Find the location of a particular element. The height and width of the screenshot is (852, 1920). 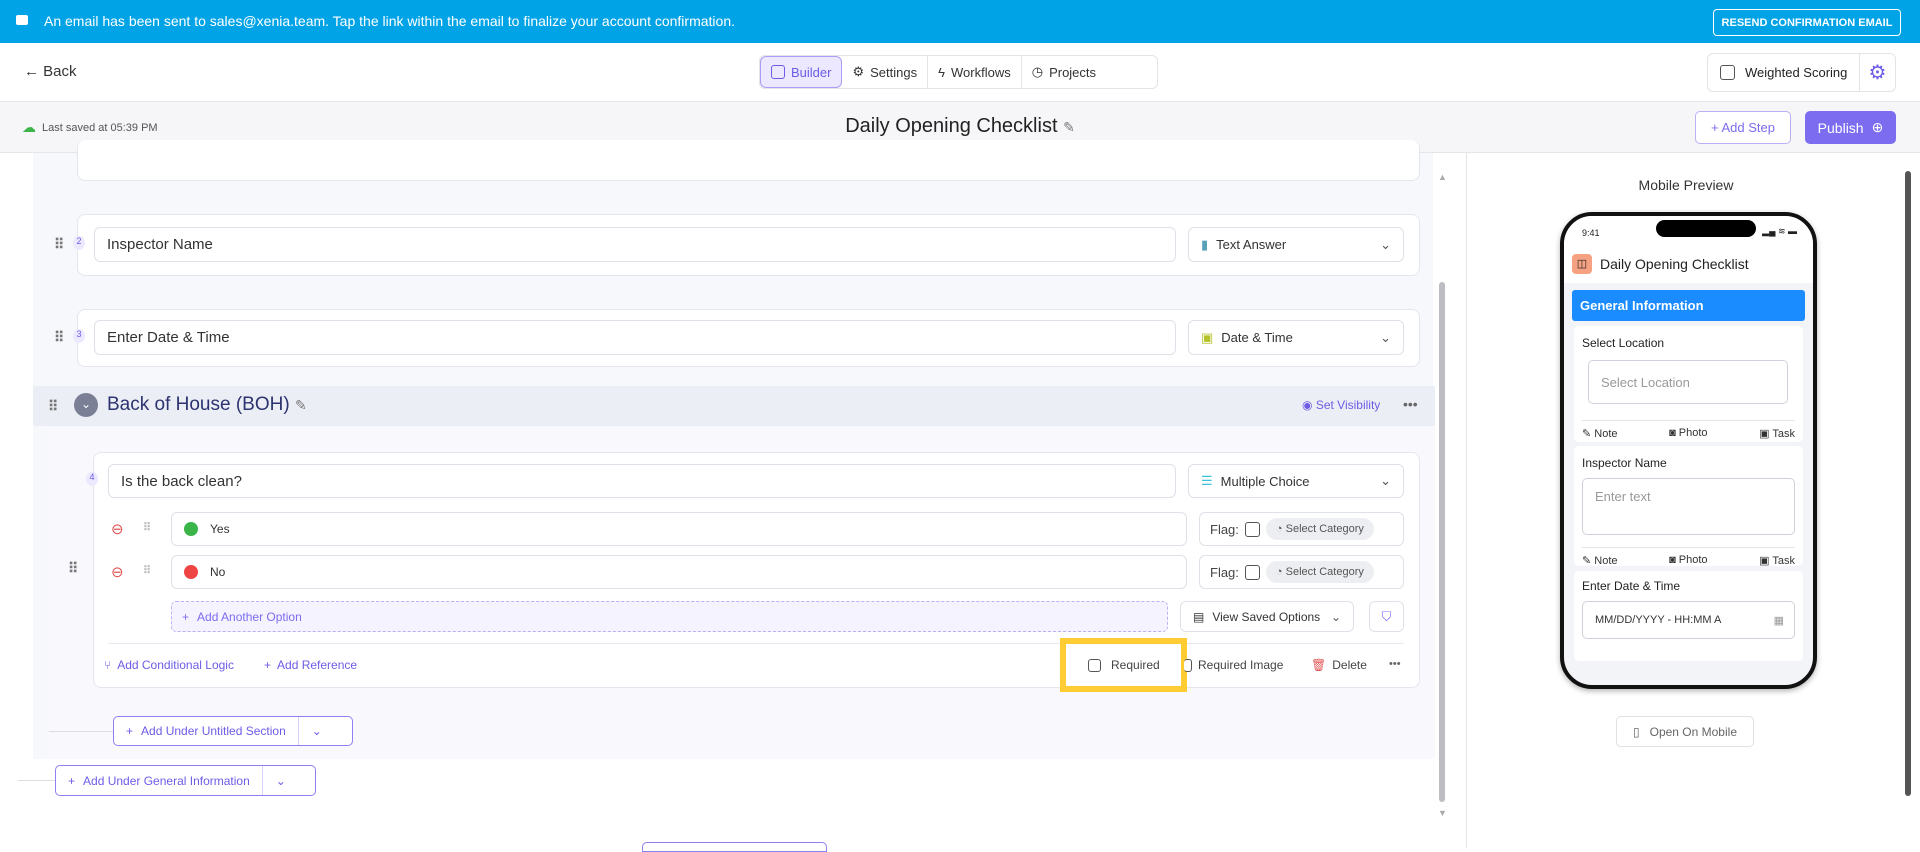

section-title-text: Back of House (BOH) is located at coordinates (198, 404).